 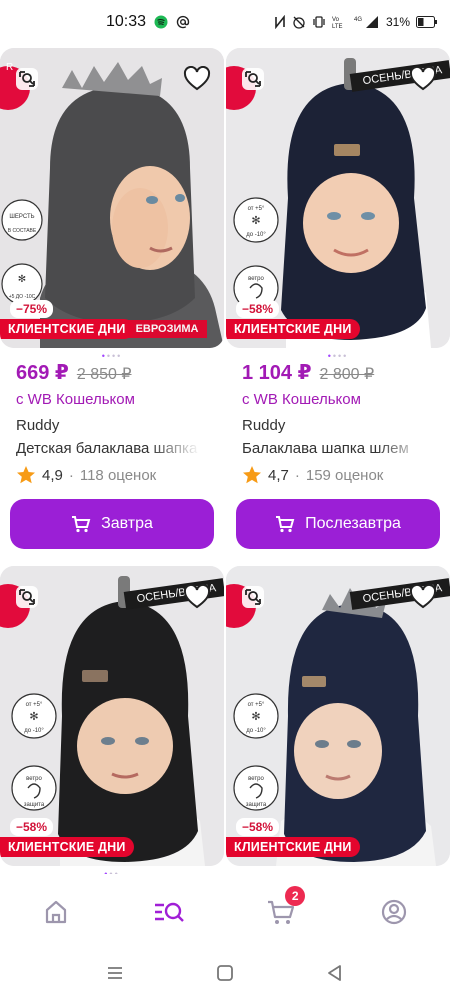 What do you see at coordinates (118, 475) in the screenshot?
I see `review-count: 118 оценок` at bounding box center [118, 475].